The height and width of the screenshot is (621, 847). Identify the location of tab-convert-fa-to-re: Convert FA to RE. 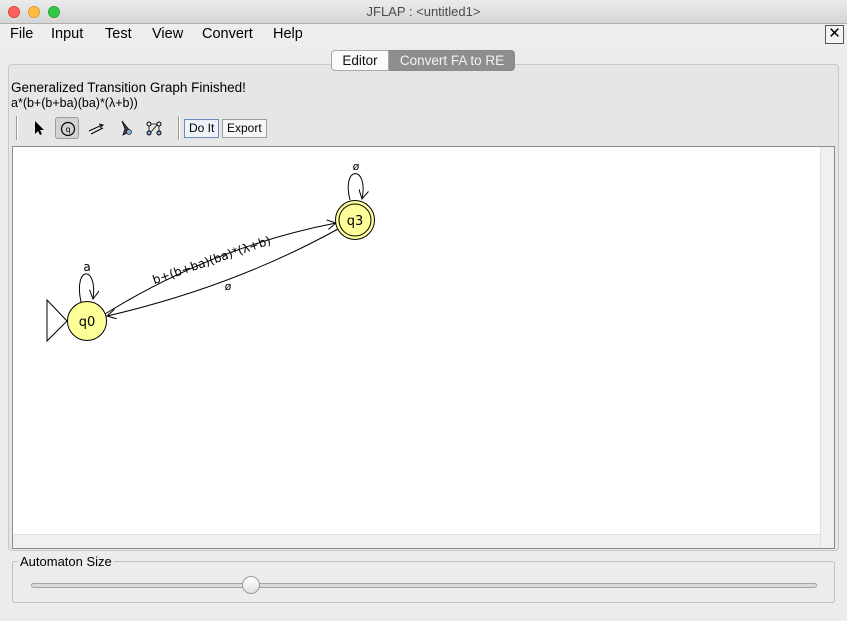
(452, 60).